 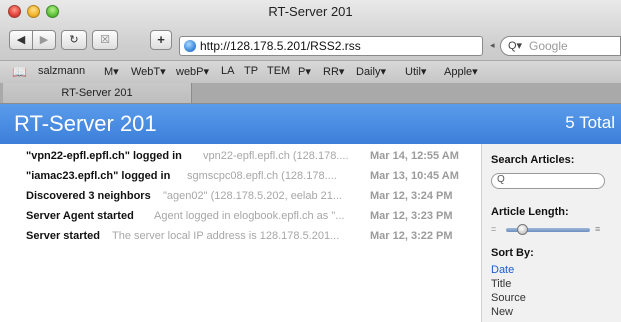 I want to click on search-field: Q▾ Google, so click(x=560, y=46).